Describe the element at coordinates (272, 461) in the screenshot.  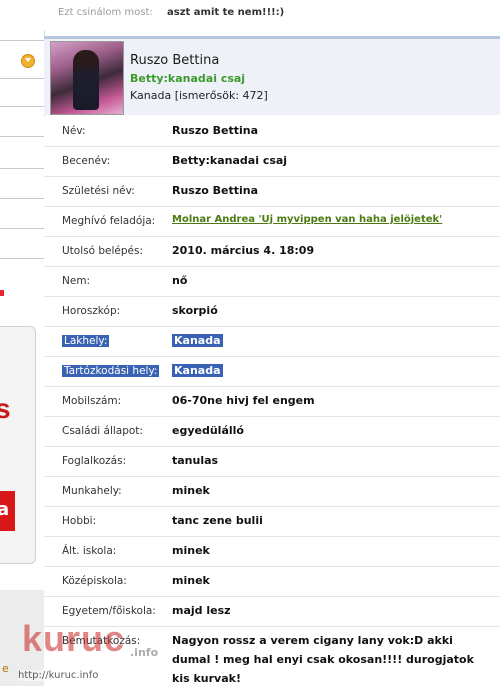
I see `field-row-occupation: Foglalkozás: tanulas` at that location.